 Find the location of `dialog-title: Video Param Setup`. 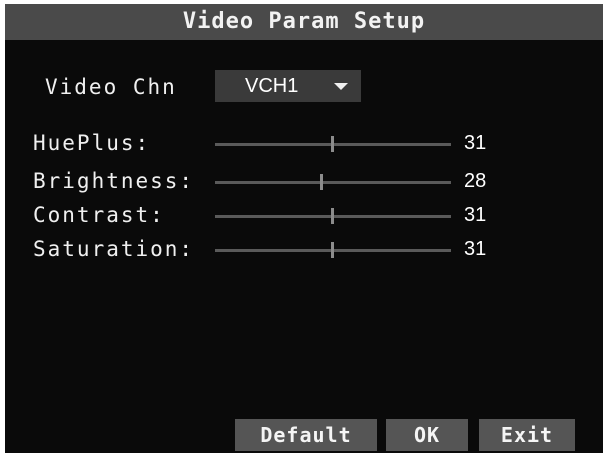

dialog-title: Video Param Setup is located at coordinates (304, 21).